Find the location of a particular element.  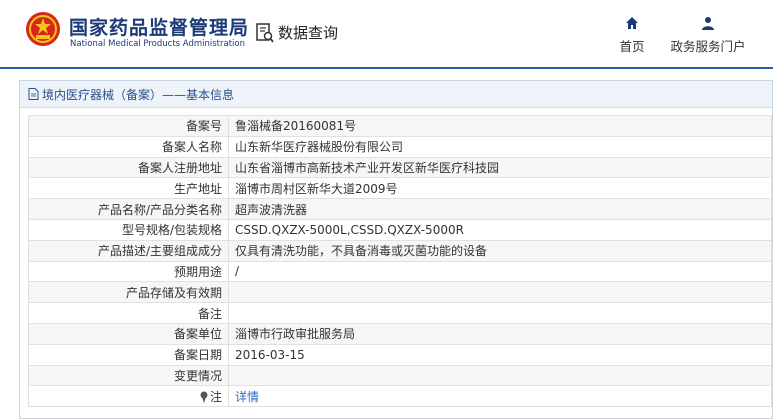

field-label: 预期用途 is located at coordinates (128, 271).